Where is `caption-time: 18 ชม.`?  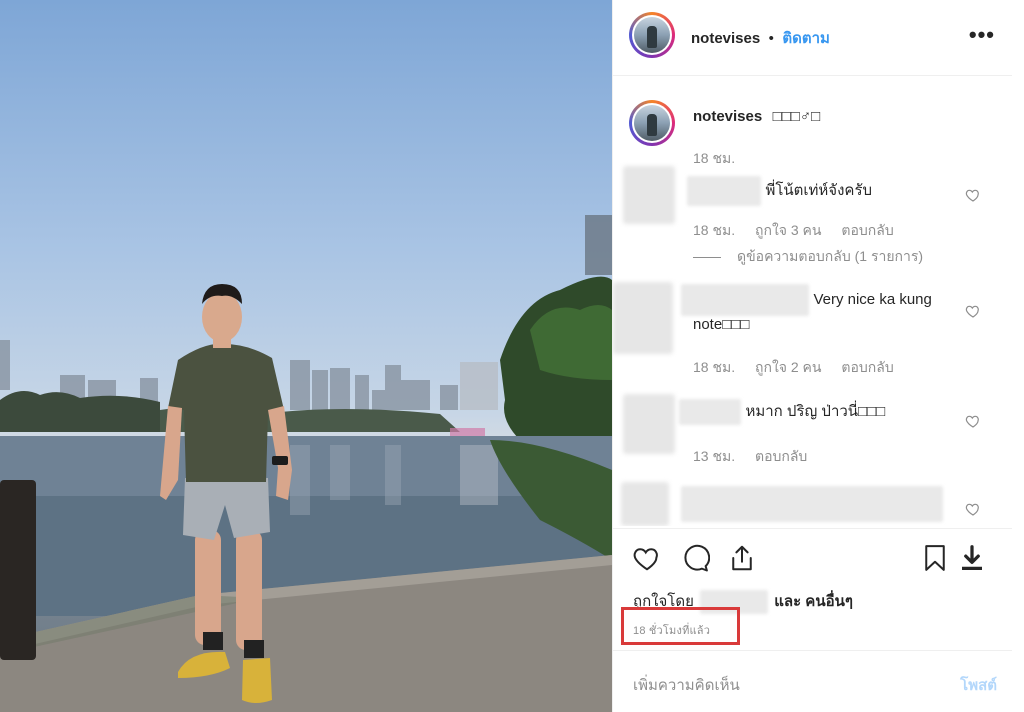
caption-time: 18 ชม. is located at coordinates (714, 158).